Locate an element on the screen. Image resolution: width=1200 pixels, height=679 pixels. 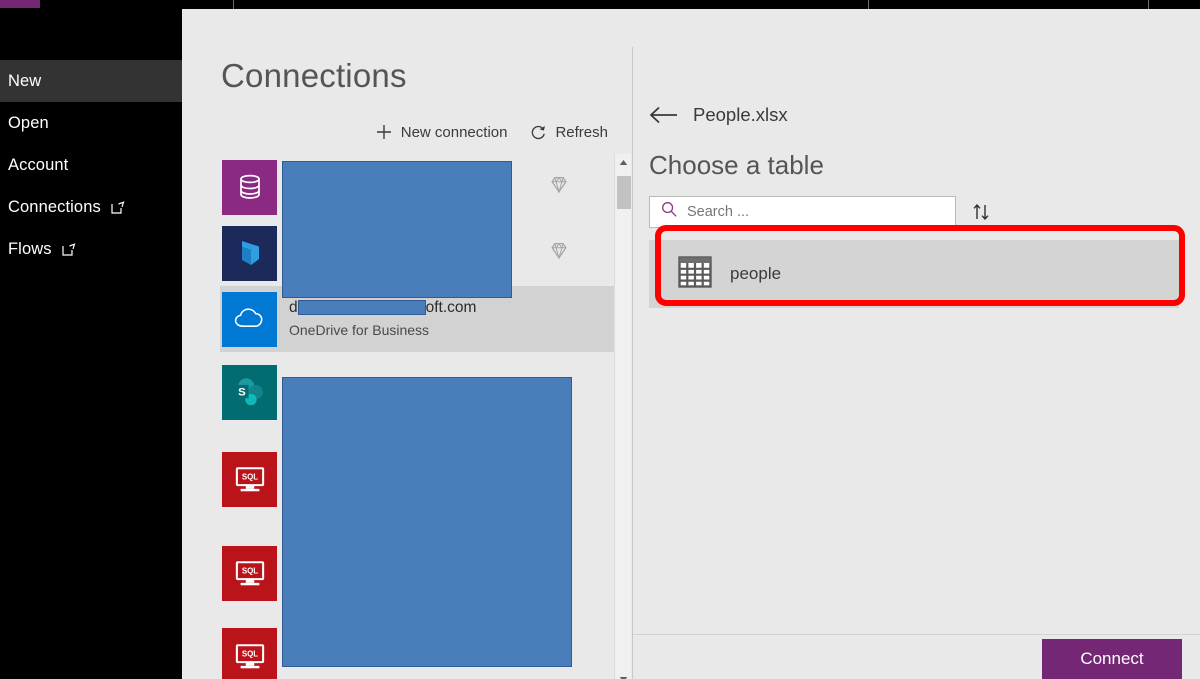
file-name-label: People.xlsx is located at coordinates (740, 114).